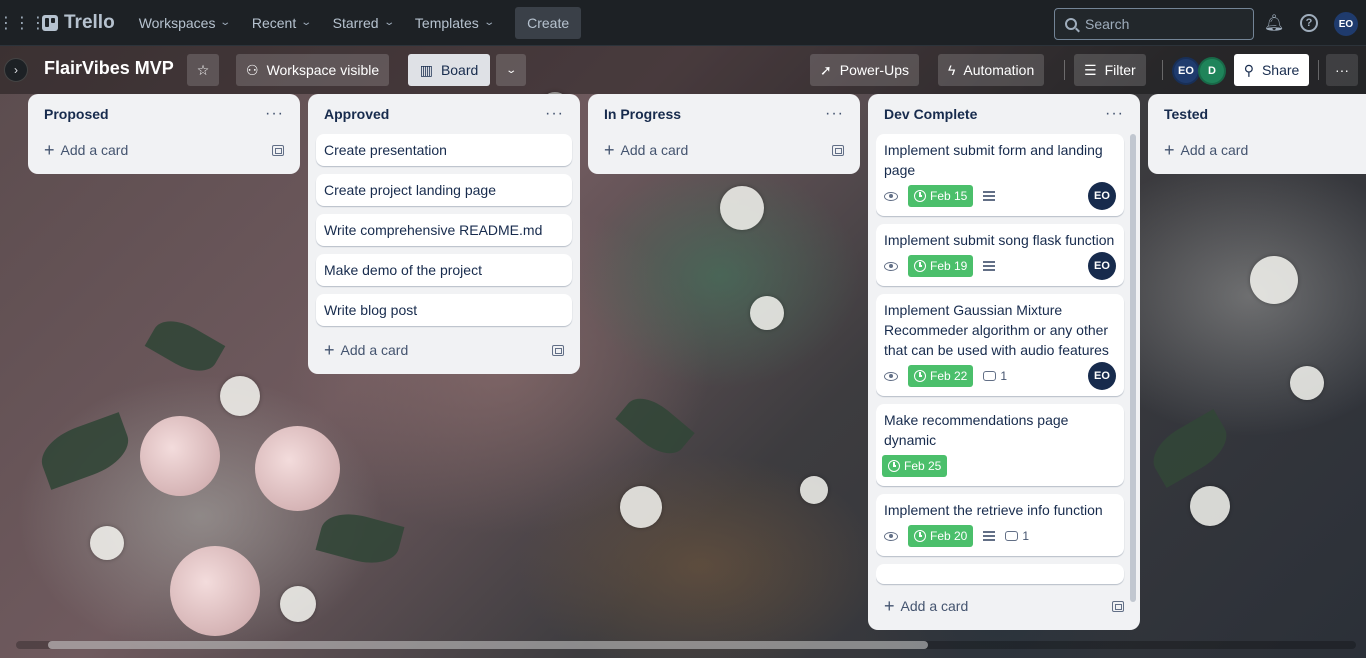  What do you see at coordinates (1012, 536) in the screenshot?
I see `comment-icon` at bounding box center [1012, 536].